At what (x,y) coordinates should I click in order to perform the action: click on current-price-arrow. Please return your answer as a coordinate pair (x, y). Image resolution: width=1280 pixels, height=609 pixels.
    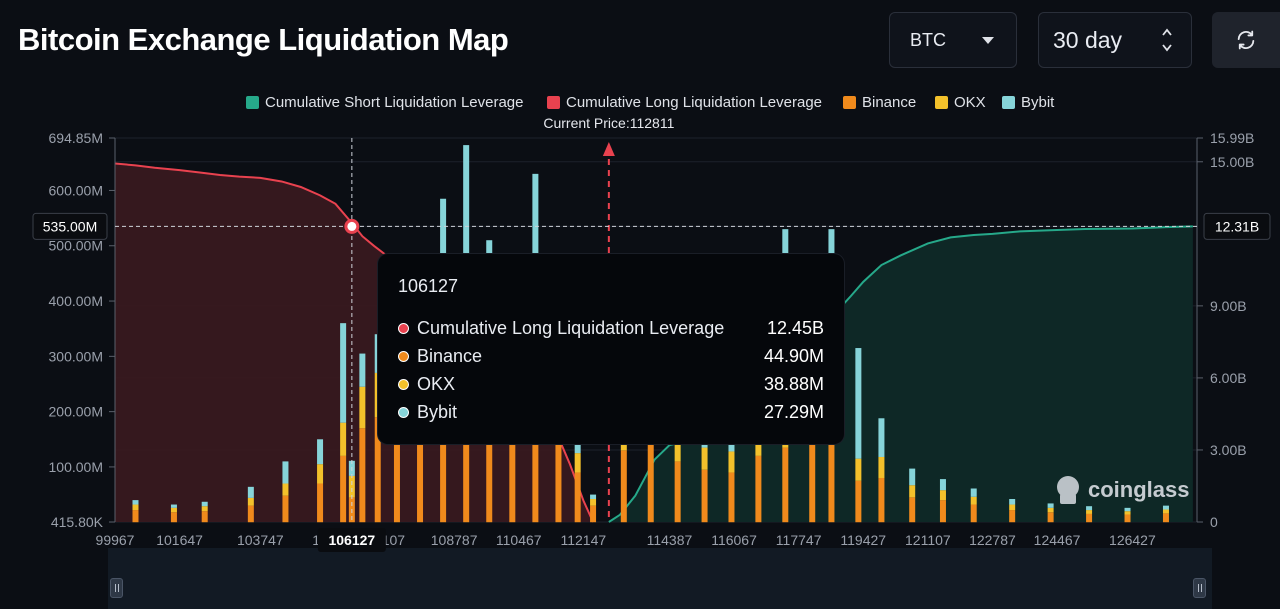
    Looking at the image, I should click on (608, 149).